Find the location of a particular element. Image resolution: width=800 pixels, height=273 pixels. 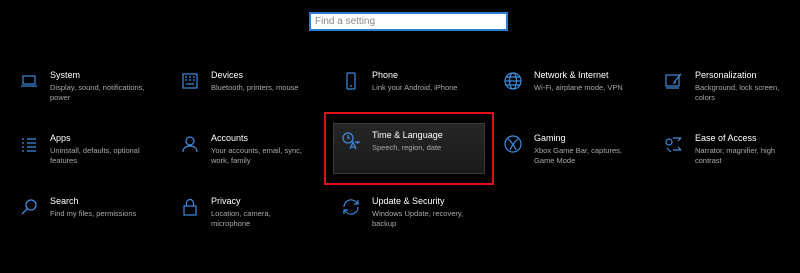

time-language-icon is located at coordinates (351, 141).